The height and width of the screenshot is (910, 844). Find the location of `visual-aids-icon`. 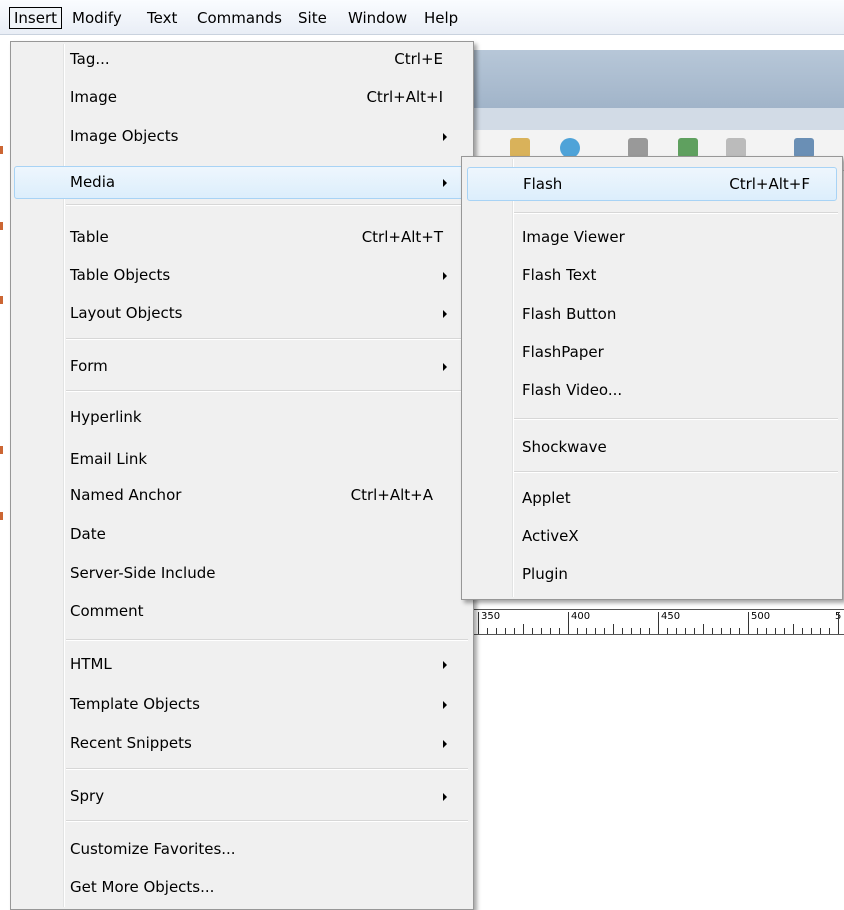

visual-aids-icon is located at coordinates (736, 148).